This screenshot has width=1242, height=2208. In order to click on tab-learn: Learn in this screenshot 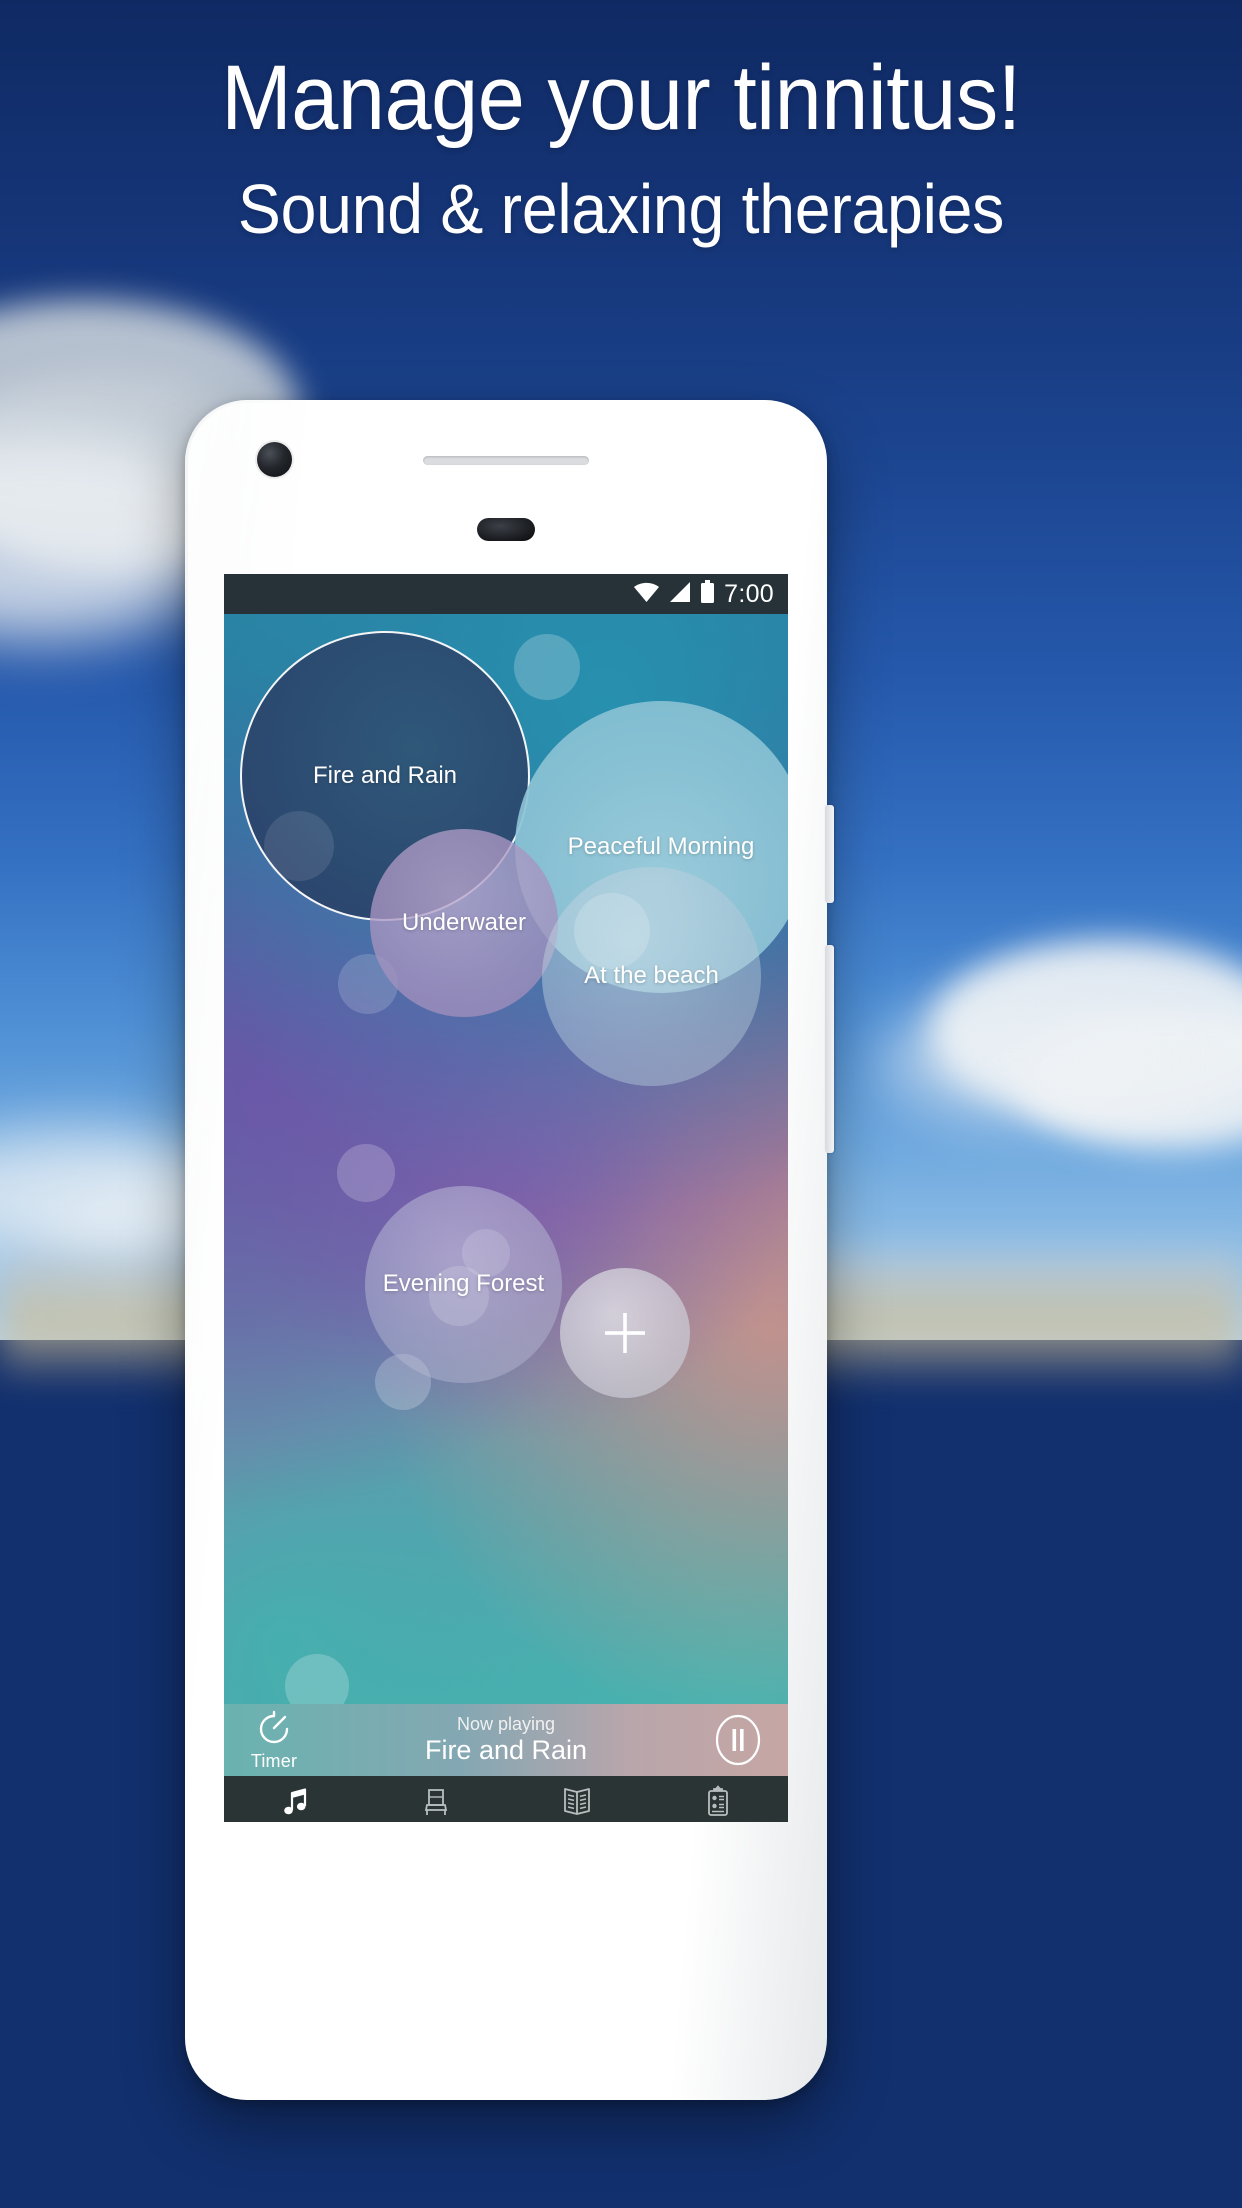, I will do `click(576, 1803)`.